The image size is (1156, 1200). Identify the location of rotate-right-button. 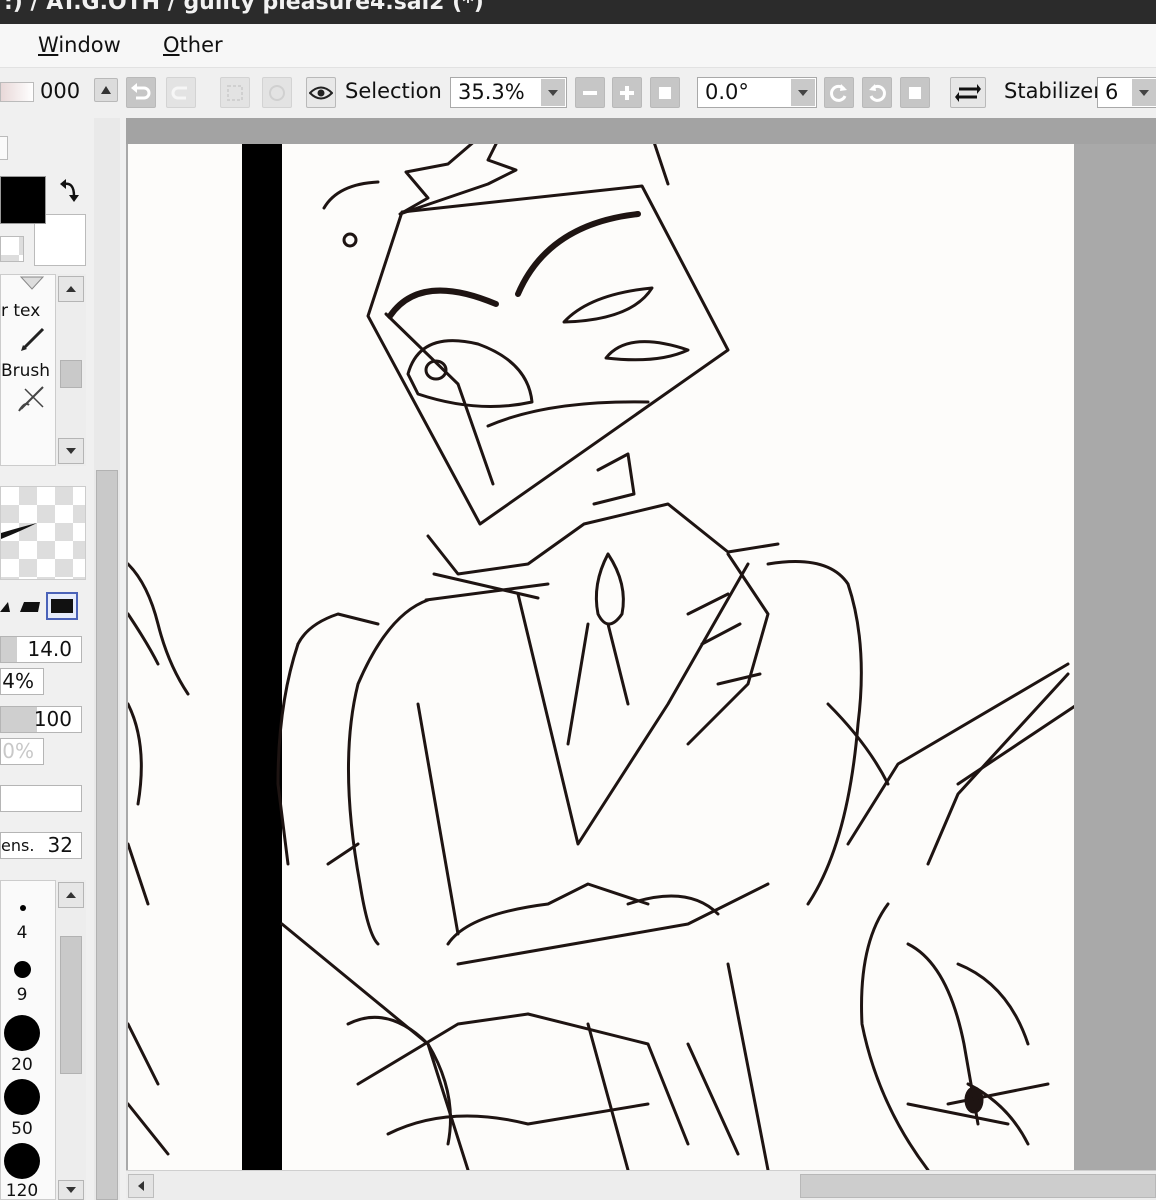
(877, 92).